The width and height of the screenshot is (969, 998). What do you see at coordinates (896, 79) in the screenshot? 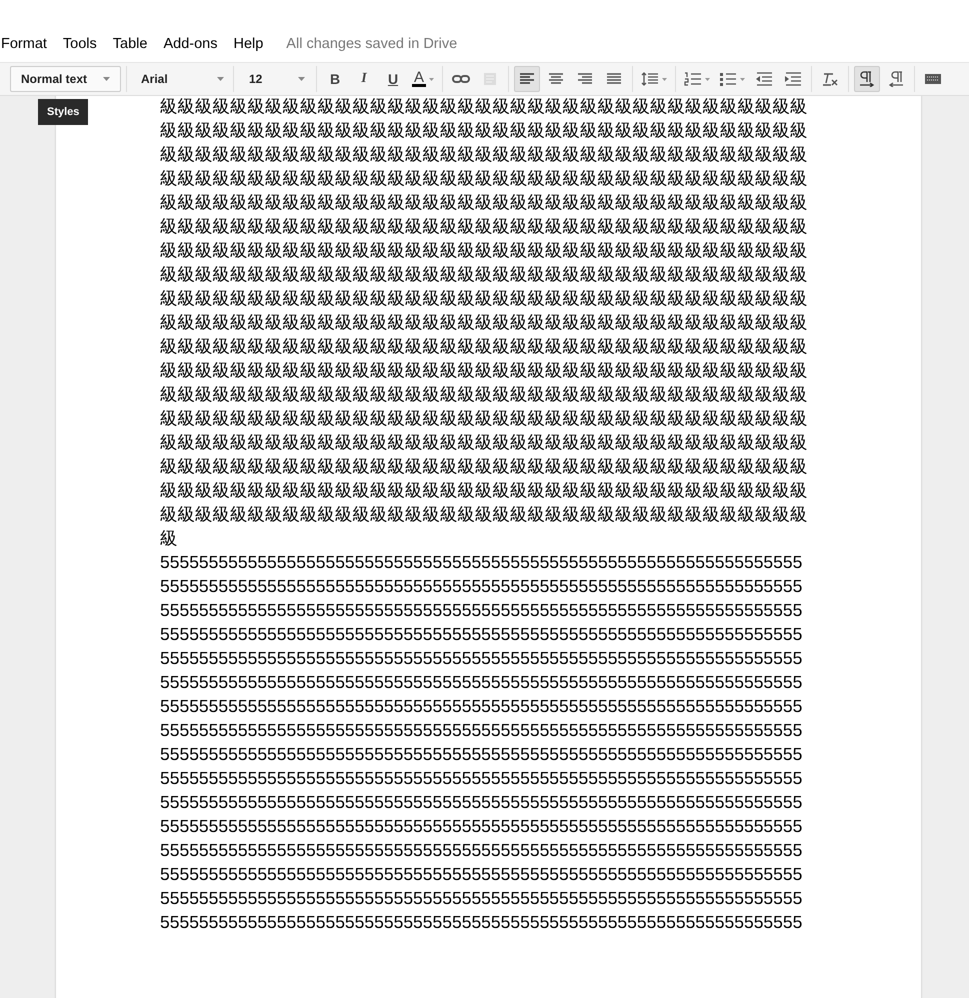
I see `rtl-icon` at bounding box center [896, 79].